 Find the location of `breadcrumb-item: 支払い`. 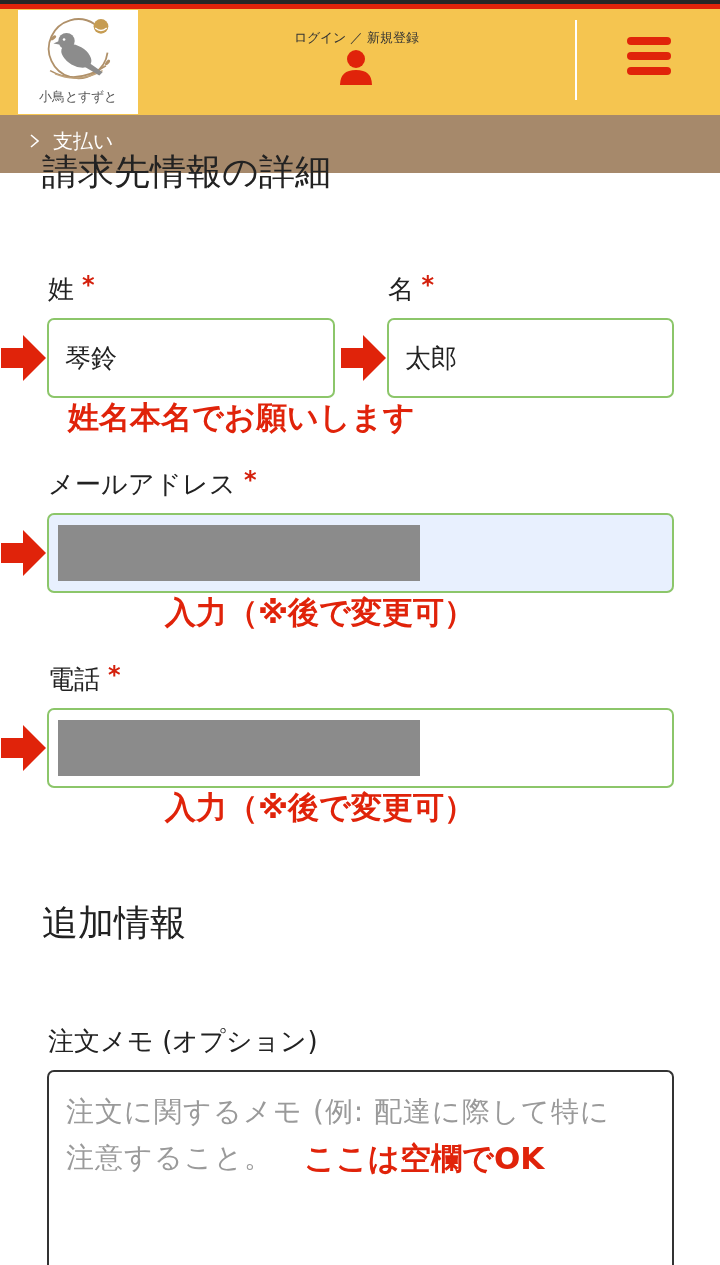

breadcrumb-item: 支払い is located at coordinates (83, 141).